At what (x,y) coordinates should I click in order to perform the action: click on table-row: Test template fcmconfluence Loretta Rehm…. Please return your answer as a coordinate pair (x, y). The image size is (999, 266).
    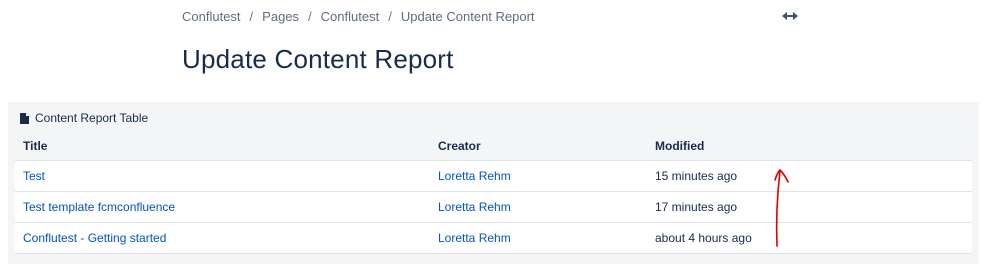
    Looking at the image, I should click on (493, 207).